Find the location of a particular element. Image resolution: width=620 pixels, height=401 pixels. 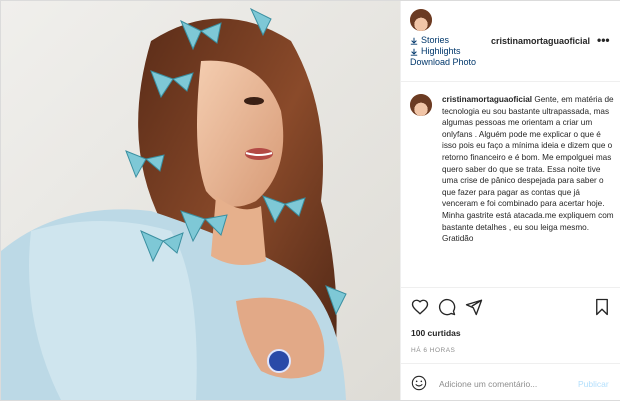

smile-icon is located at coordinates (419, 383).